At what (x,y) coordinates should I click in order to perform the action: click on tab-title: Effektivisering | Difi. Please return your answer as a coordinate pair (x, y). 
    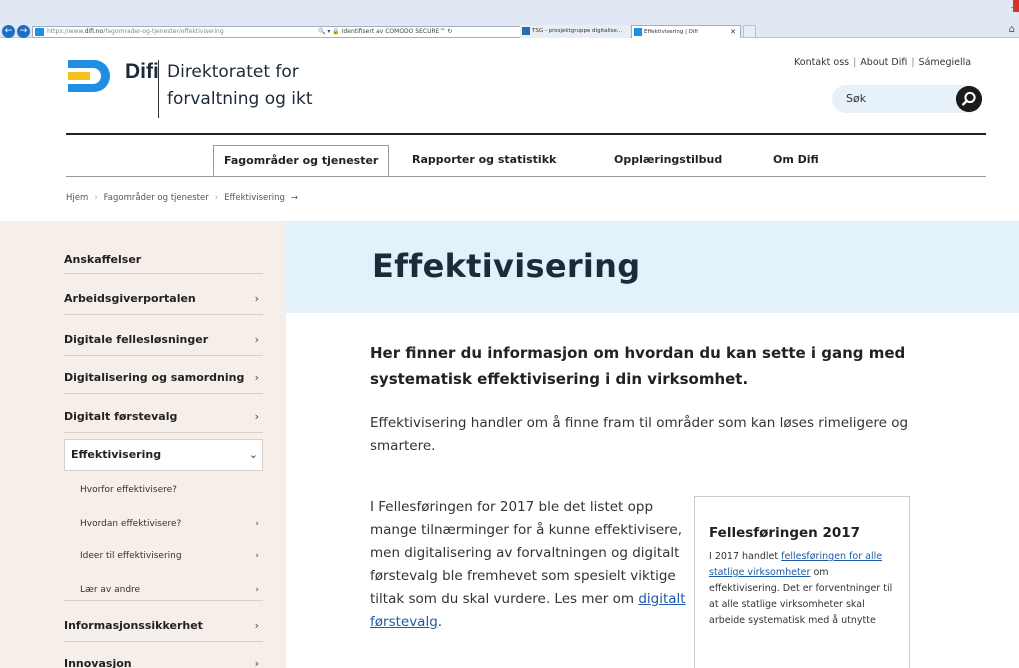
    Looking at the image, I should click on (671, 32).